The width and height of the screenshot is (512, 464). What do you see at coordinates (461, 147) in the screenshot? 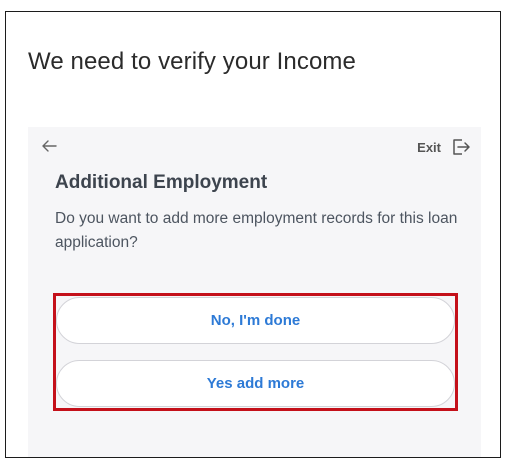
I see `exit-door-icon` at bounding box center [461, 147].